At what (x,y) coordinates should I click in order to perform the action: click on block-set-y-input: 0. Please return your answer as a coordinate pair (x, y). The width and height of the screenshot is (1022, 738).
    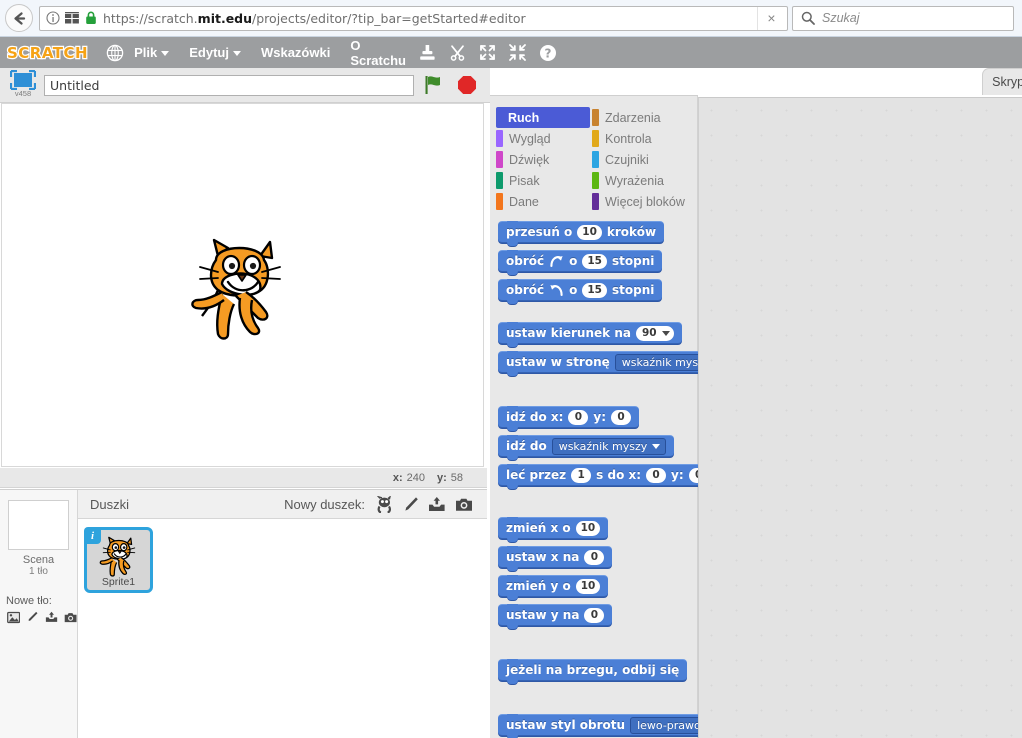
    Looking at the image, I should click on (594, 615).